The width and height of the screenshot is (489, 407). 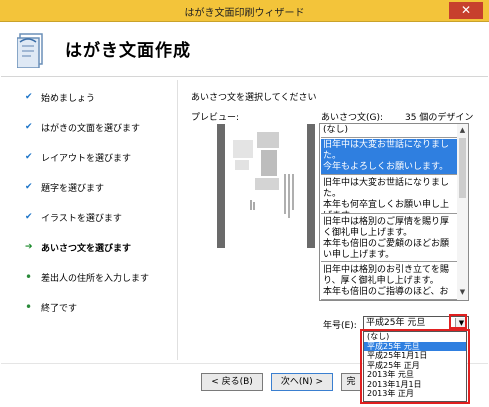 What do you see at coordinates (415, 366) in the screenshot?
I see `highlight-box-dropdown` at bounding box center [415, 366].